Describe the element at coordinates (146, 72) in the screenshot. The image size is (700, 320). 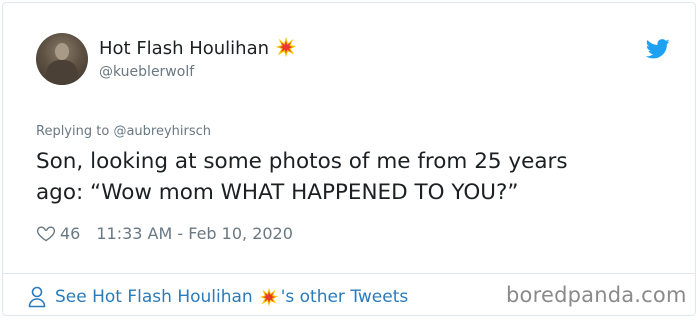
I see `author-handle: @kueblerwolf` at that location.